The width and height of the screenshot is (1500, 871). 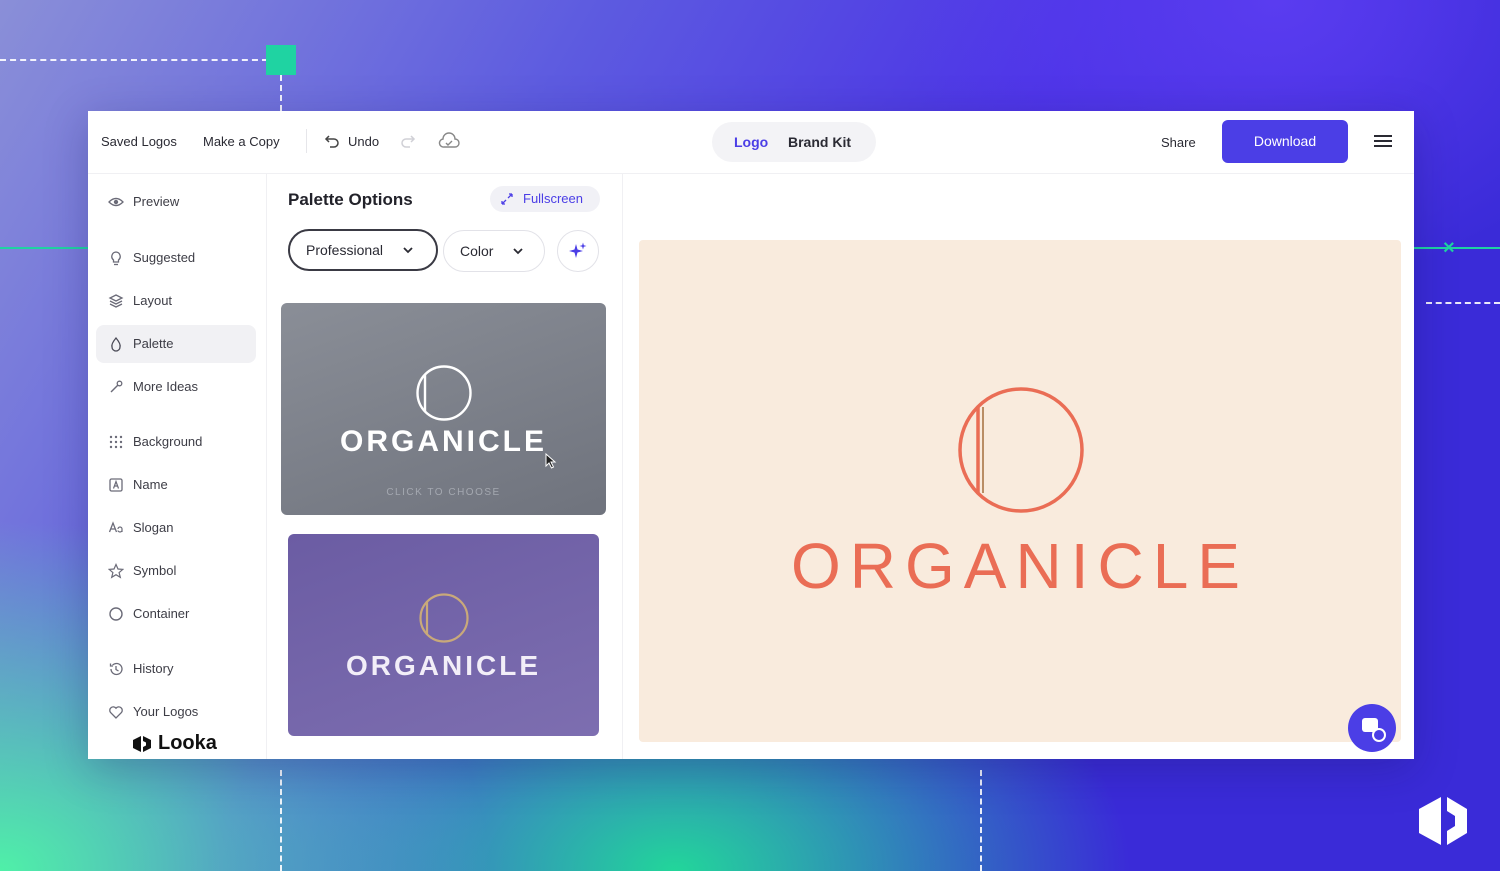 I want to click on grid-dots-icon, so click(x=116, y=442).